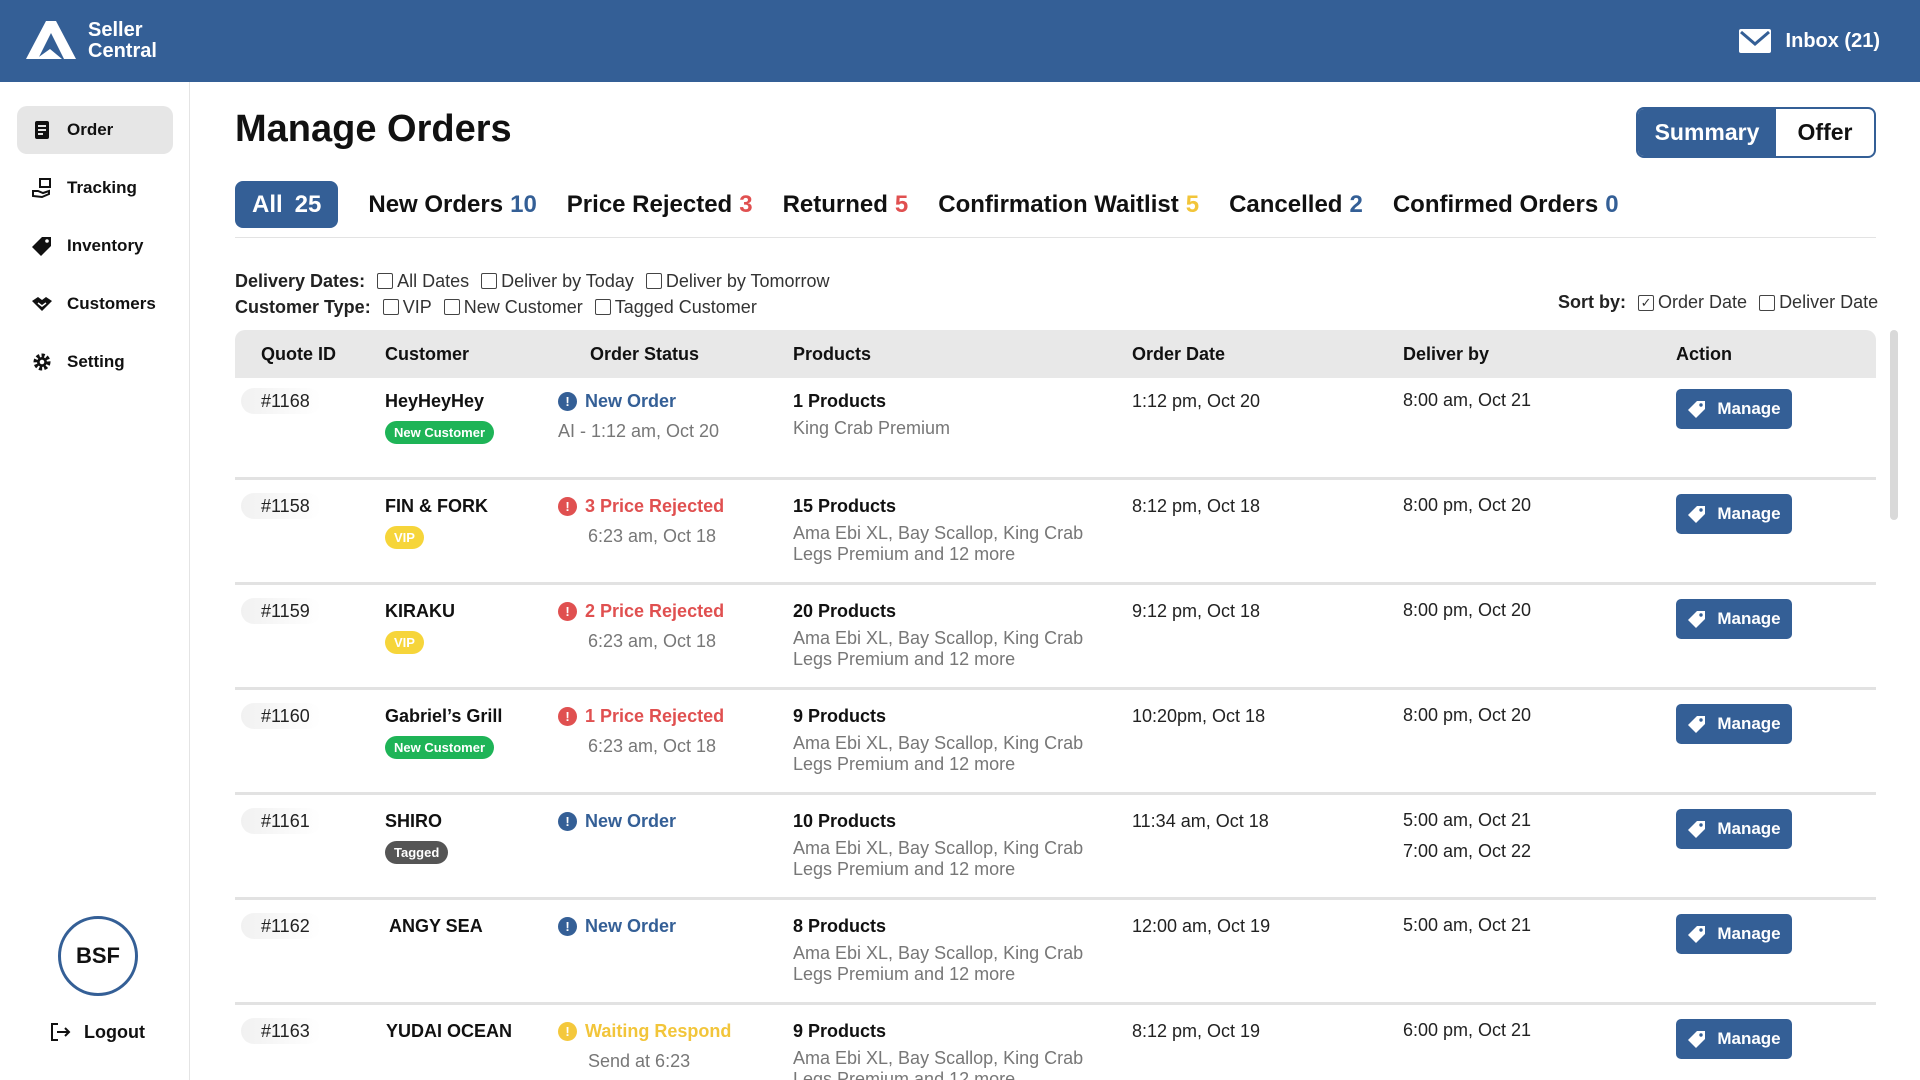 Image resolution: width=1920 pixels, height=1080 pixels. What do you see at coordinates (95, 130) in the screenshot?
I see `sidebar-item-order: Order` at bounding box center [95, 130].